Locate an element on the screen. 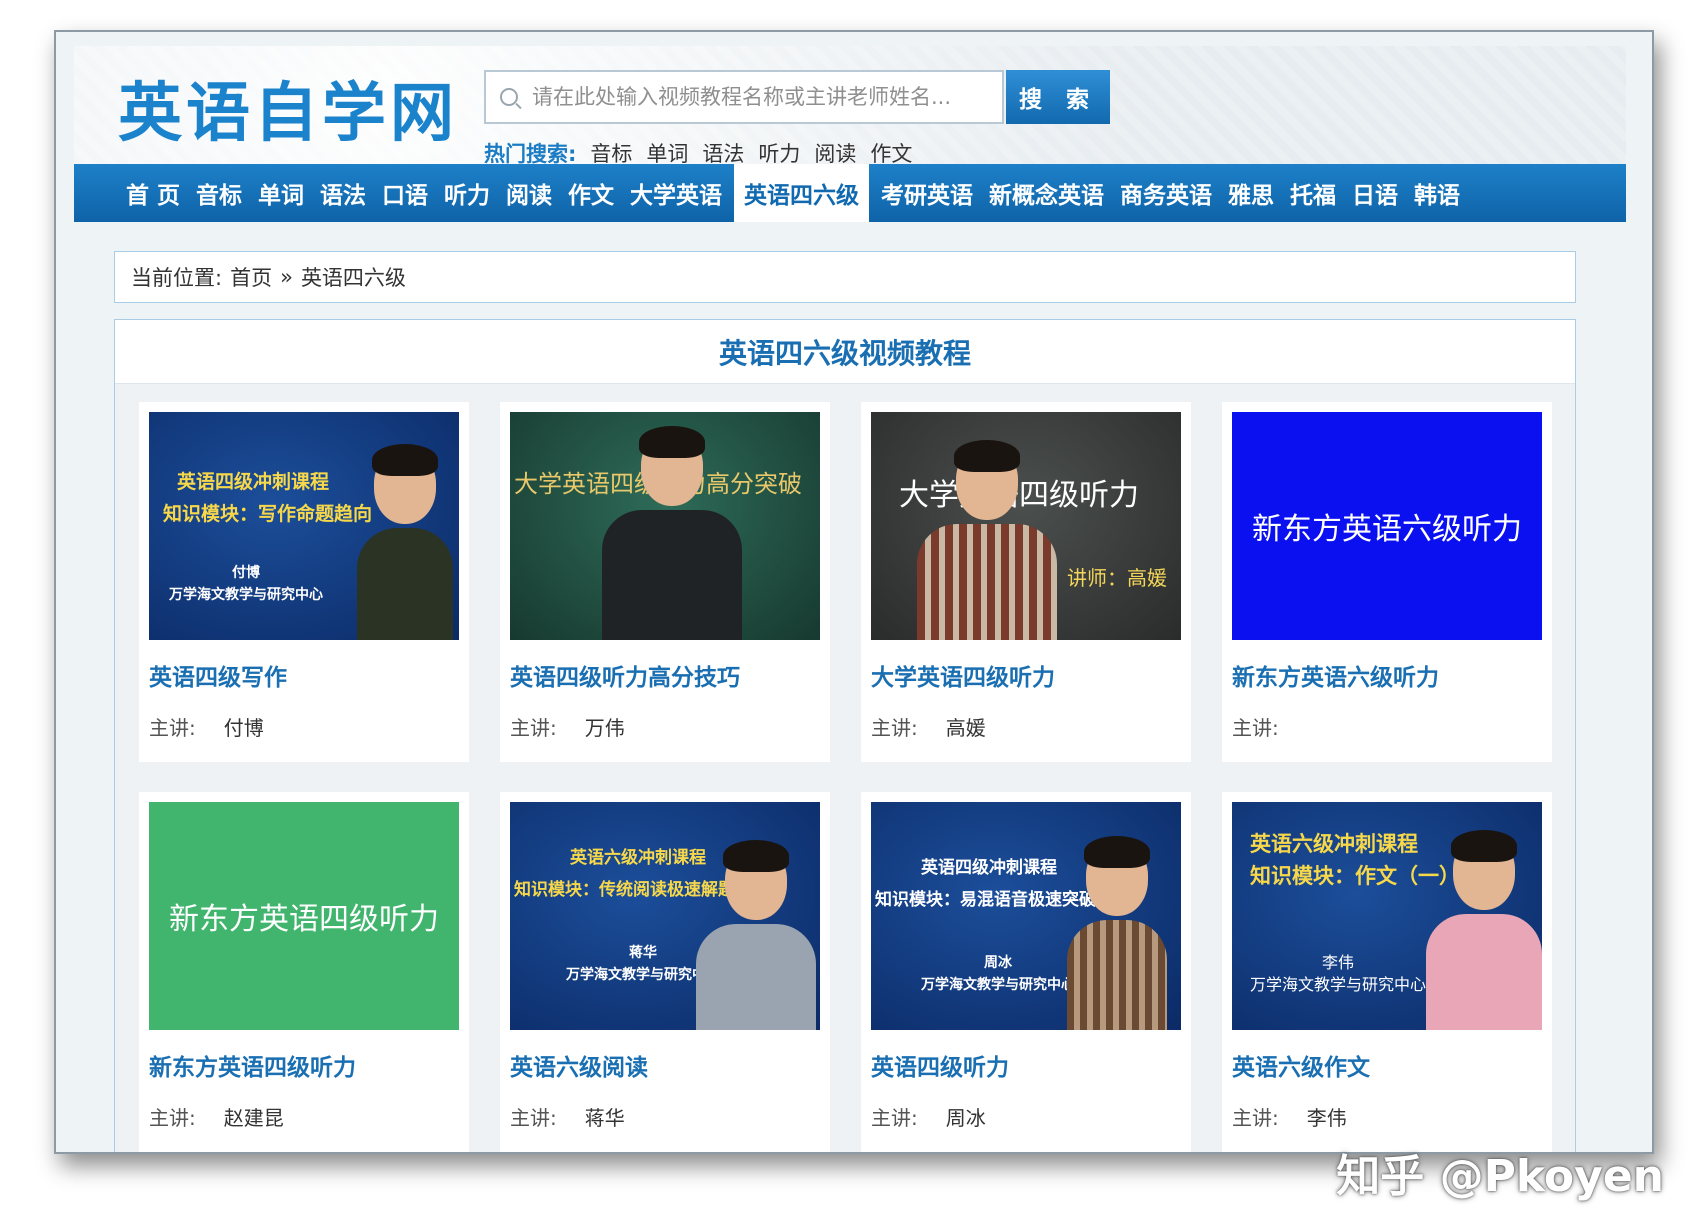 The image size is (1704, 1230). teacher-name: 蒋华 is located at coordinates (604, 1118).